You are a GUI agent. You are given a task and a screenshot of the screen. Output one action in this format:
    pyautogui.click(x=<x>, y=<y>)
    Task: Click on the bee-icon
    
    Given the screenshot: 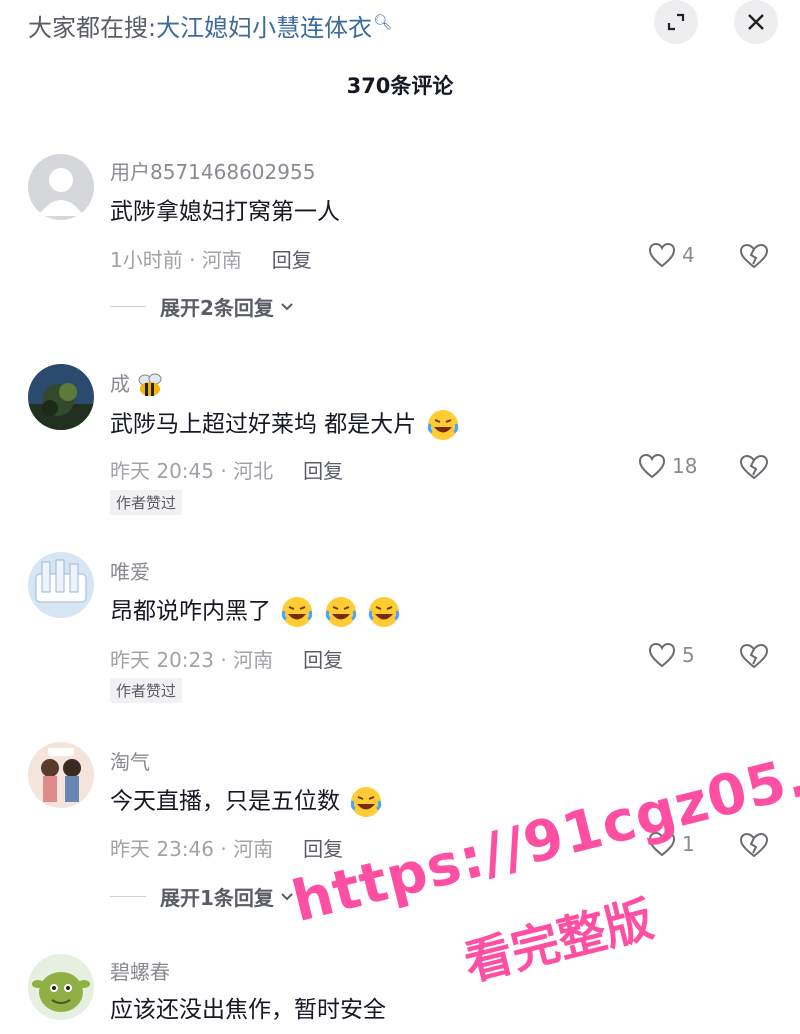 What is the action you would take?
    pyautogui.click(x=150, y=384)
    